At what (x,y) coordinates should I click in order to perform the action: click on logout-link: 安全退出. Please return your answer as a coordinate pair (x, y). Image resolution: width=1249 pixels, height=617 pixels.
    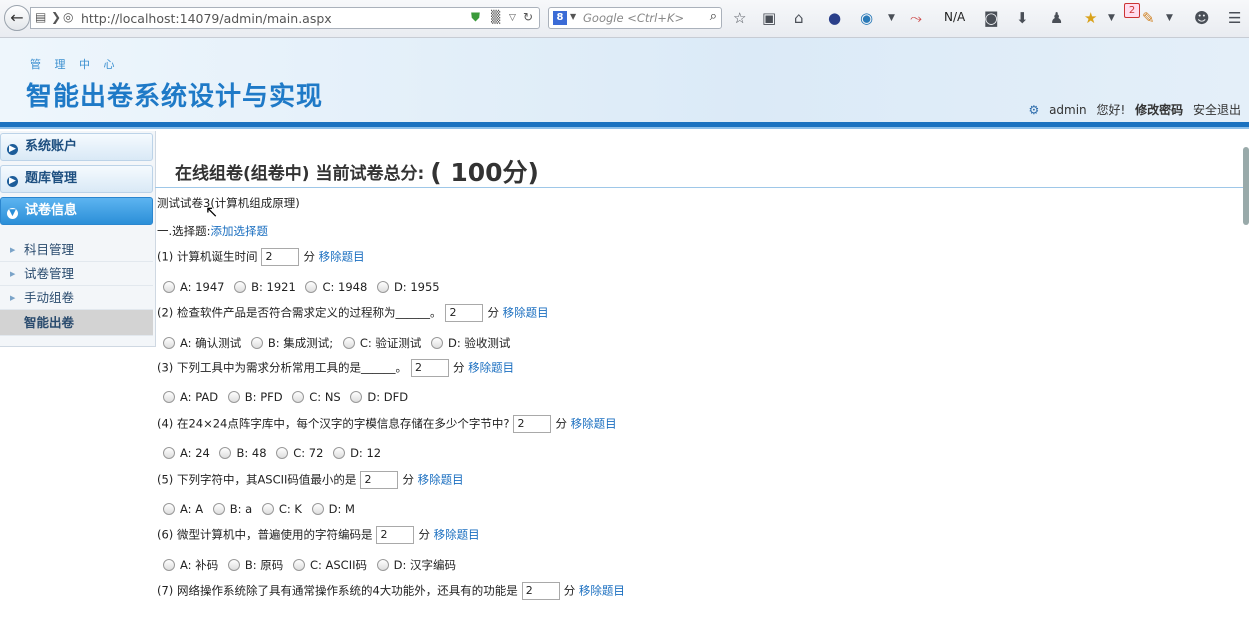
    Looking at the image, I should click on (1217, 110).